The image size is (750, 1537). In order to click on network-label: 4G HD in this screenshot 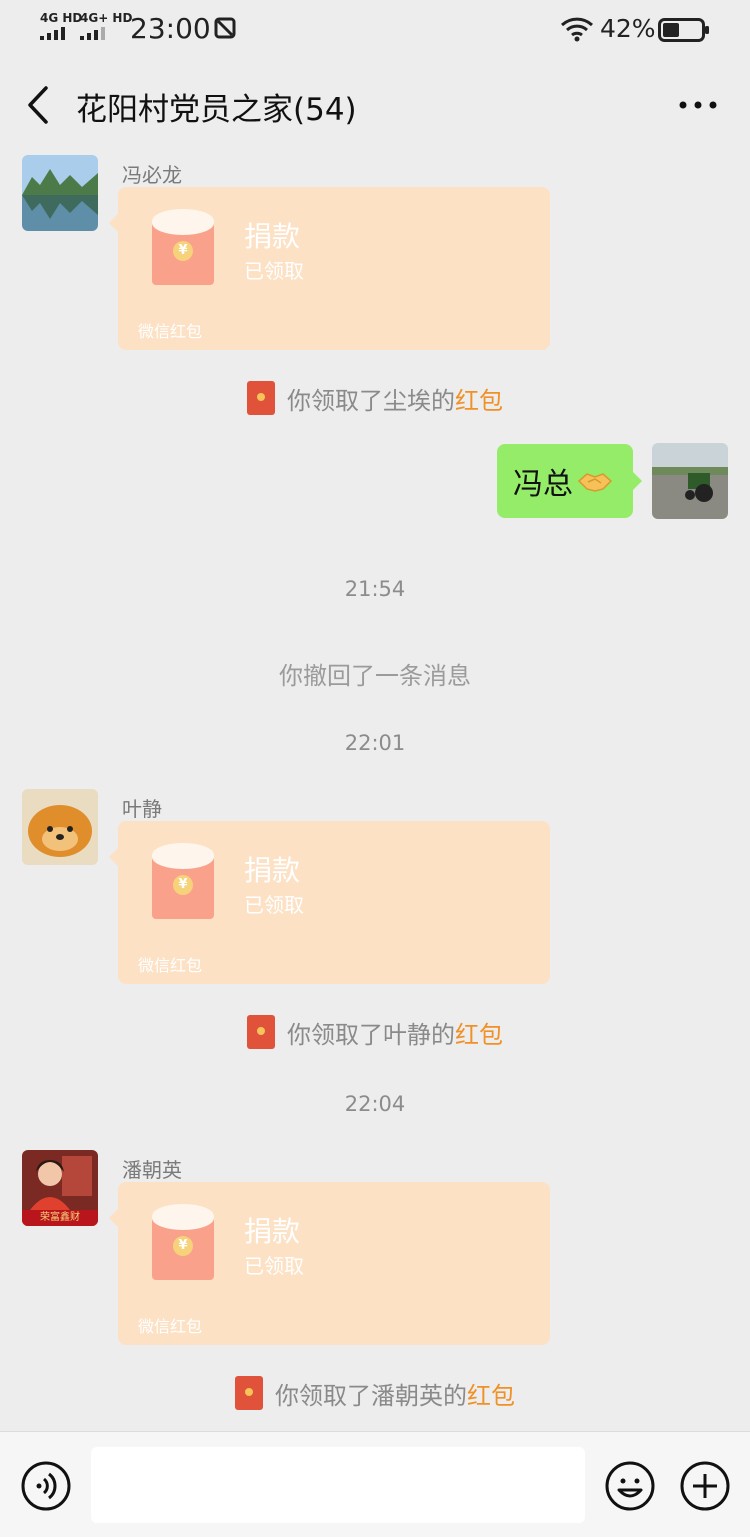, I will do `click(61, 18)`.